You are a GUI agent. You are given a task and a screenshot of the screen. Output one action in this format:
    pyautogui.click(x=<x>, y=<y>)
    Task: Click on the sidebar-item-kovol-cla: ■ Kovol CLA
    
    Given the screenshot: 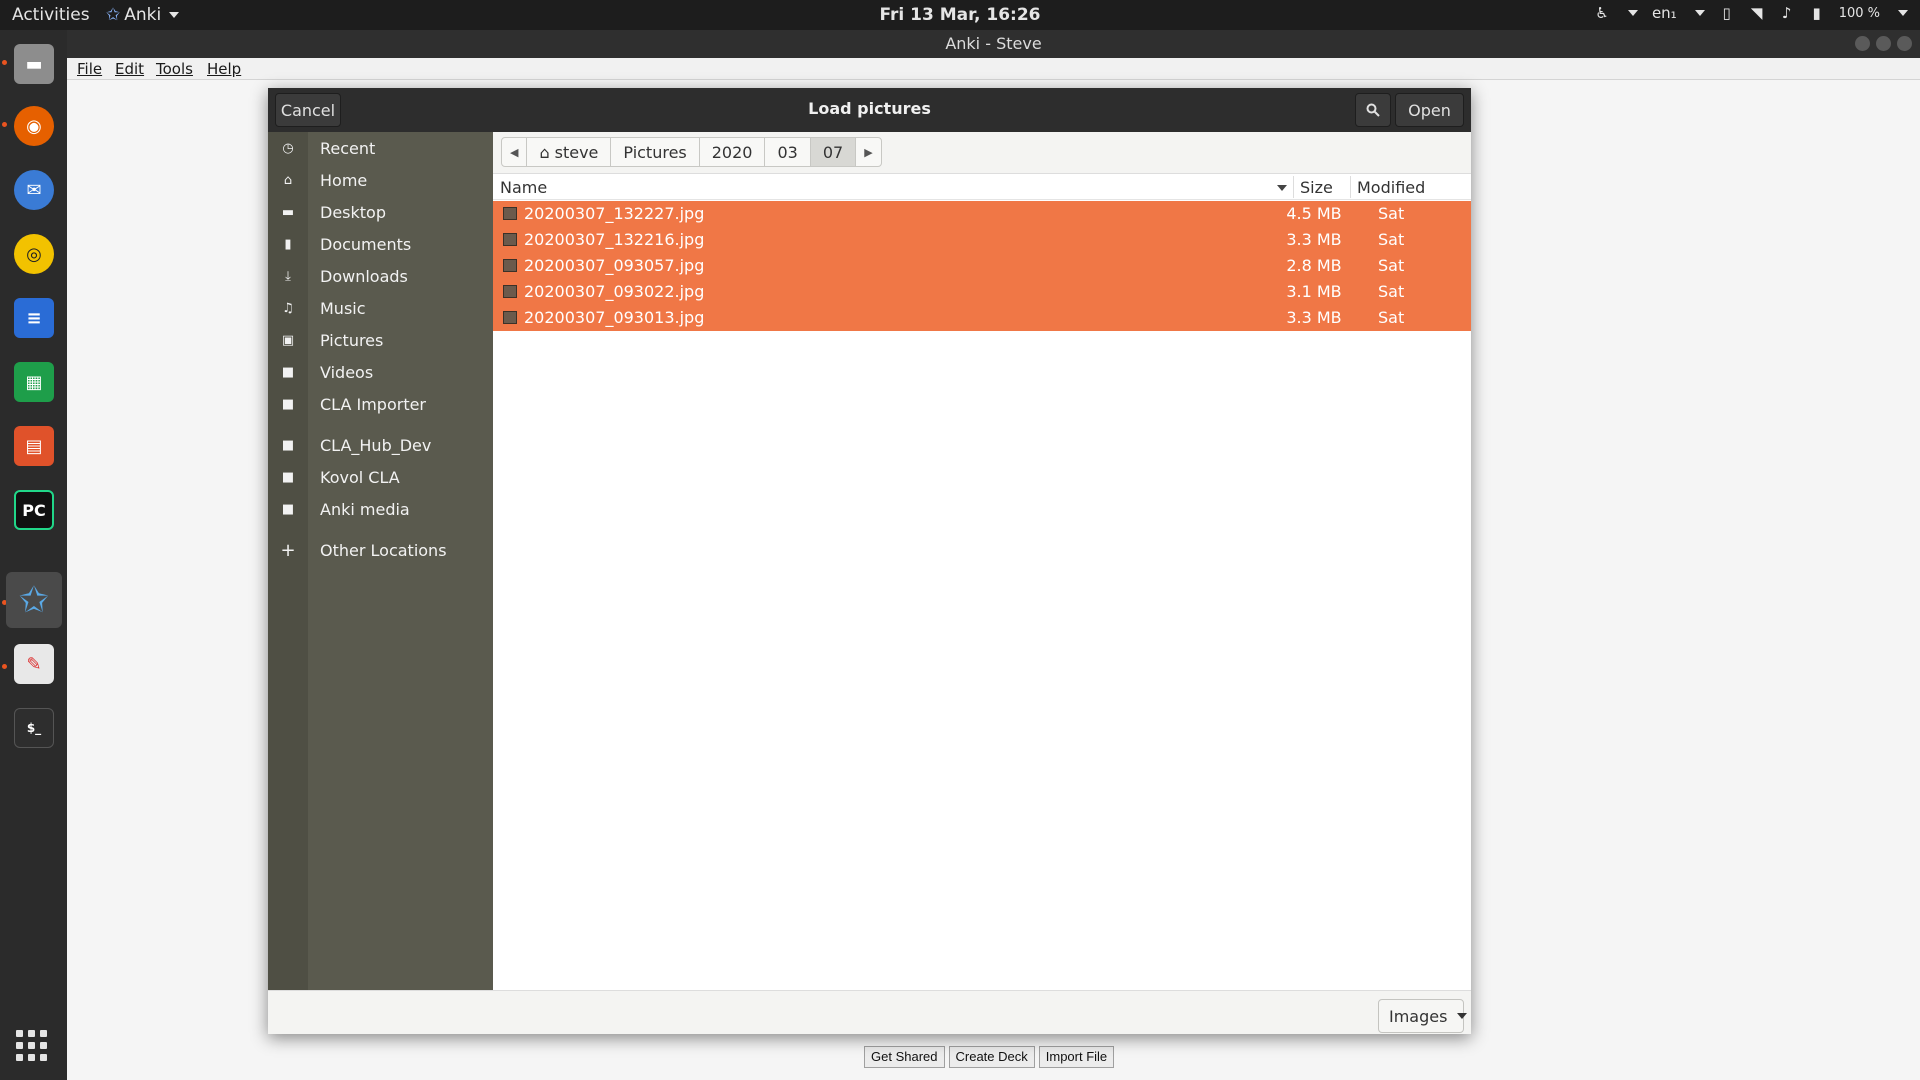 What is the action you would take?
    pyautogui.click(x=380, y=477)
    